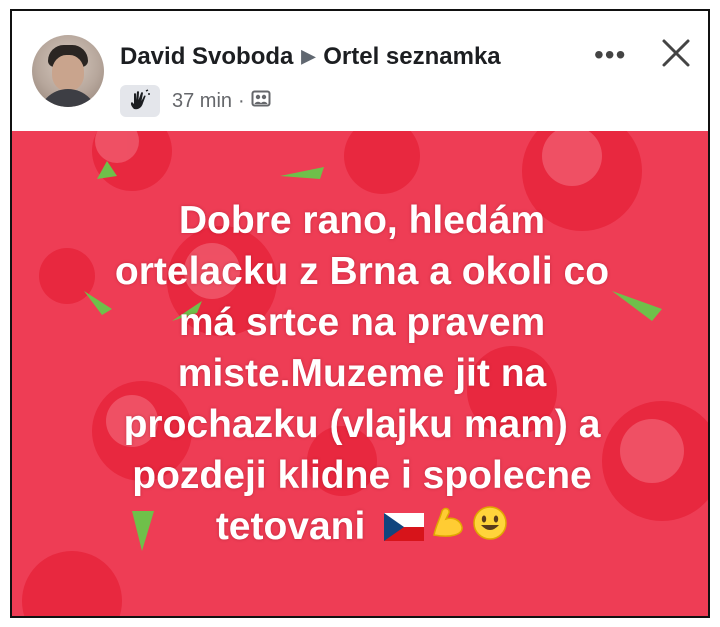 Image resolution: width=720 pixels, height=627 pixels. What do you see at coordinates (362, 424) in the screenshot?
I see `post-text-line: prochazku (vlajku mam) a` at bounding box center [362, 424].